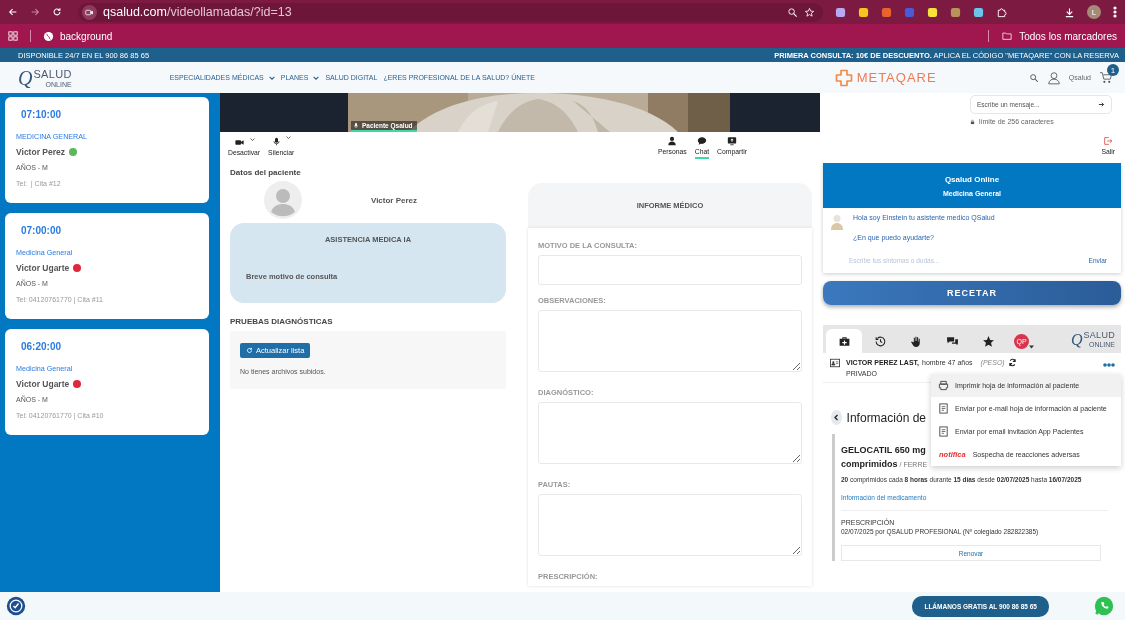 This screenshot has width=1125, height=620. I want to click on user-icon, so click(1053, 77).